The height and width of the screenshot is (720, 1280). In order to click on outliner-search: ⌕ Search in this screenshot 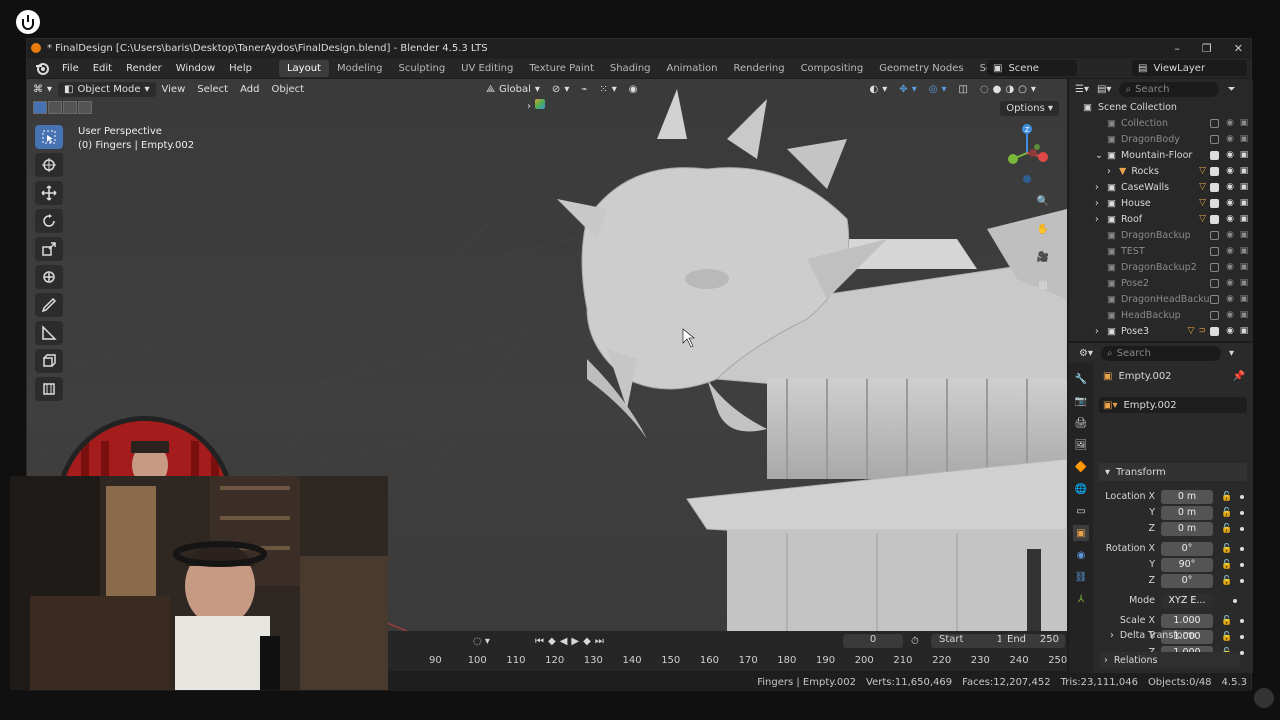, I will do `click(1169, 89)`.